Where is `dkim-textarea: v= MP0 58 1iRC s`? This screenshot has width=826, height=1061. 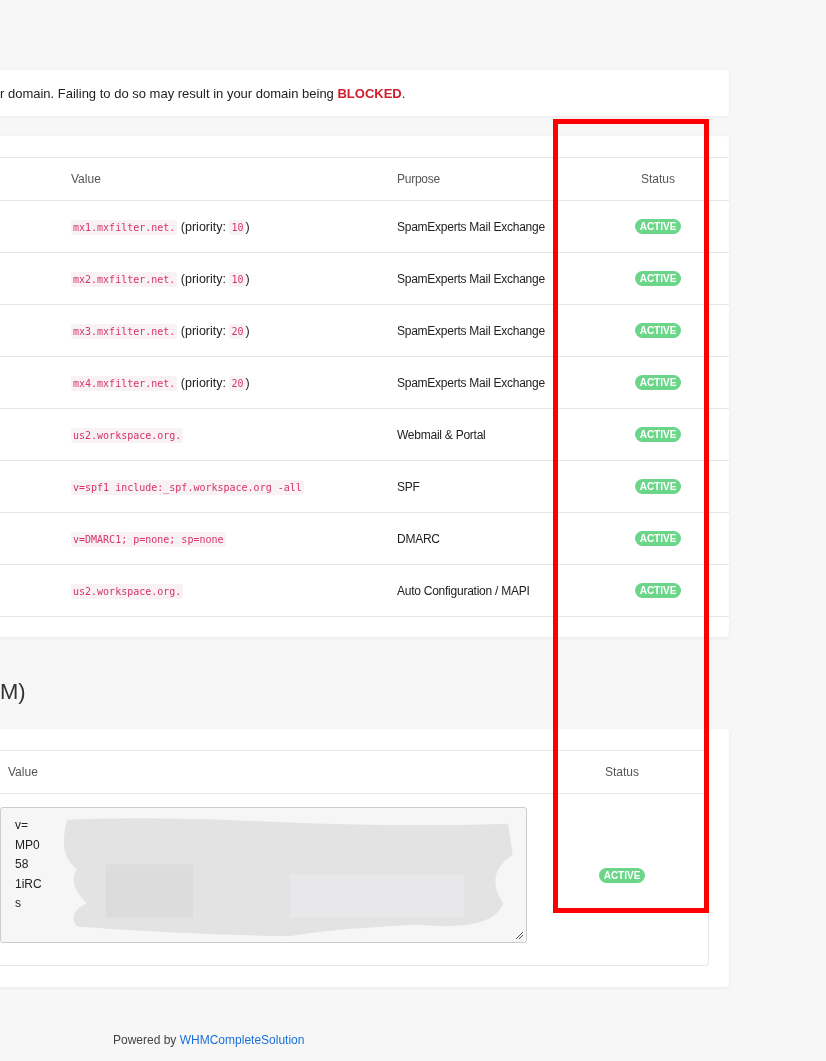
dkim-textarea: v= MP0 58 1iRC s is located at coordinates (263, 875).